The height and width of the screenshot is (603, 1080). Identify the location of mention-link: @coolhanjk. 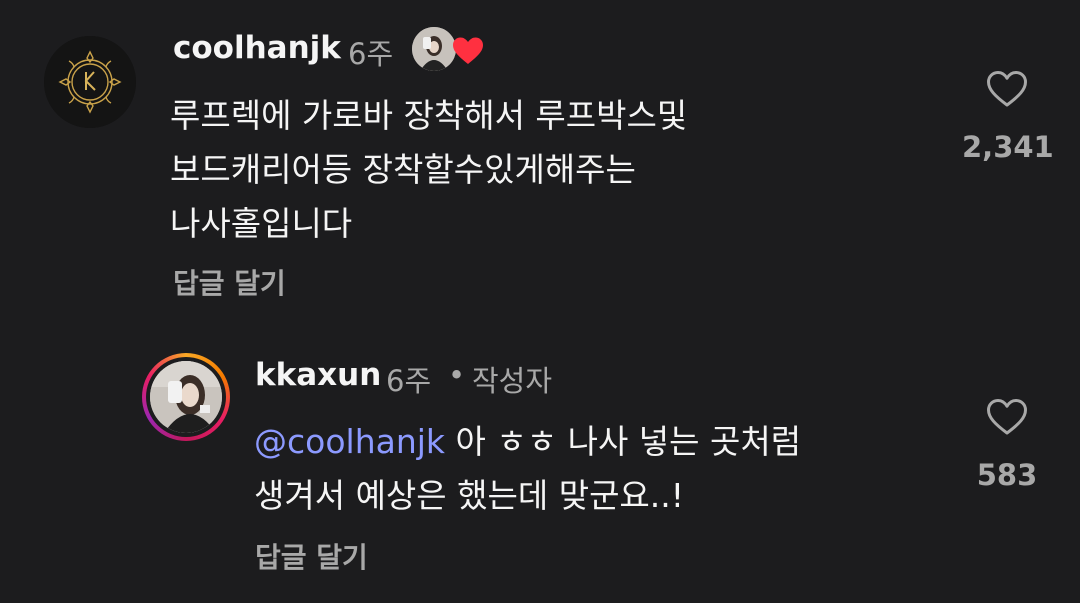
(349, 441).